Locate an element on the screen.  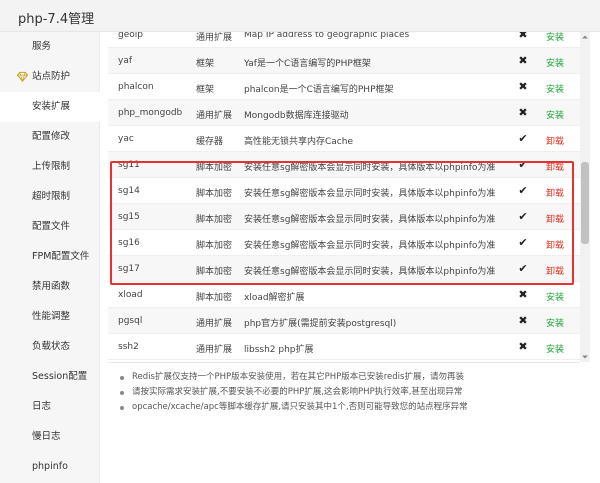
sidebar-item-install-extensions: 安装扩展 is located at coordinates (50, 107).